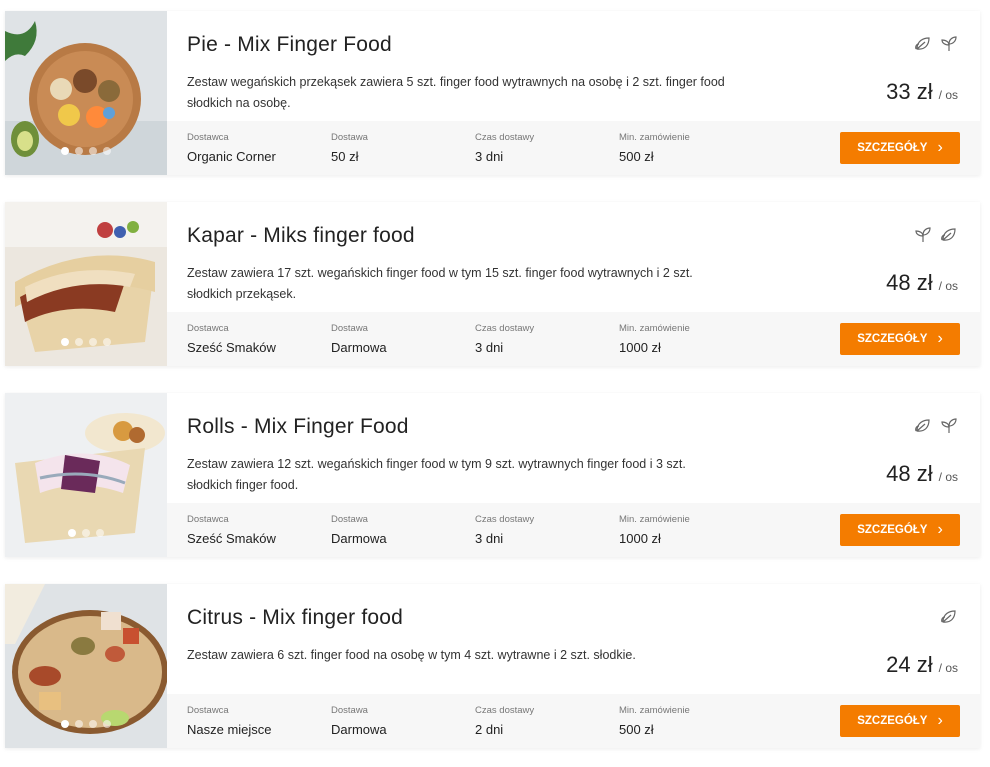  Describe the element at coordinates (909, 91) in the screenshot. I see `price-value: 33 zł` at that location.